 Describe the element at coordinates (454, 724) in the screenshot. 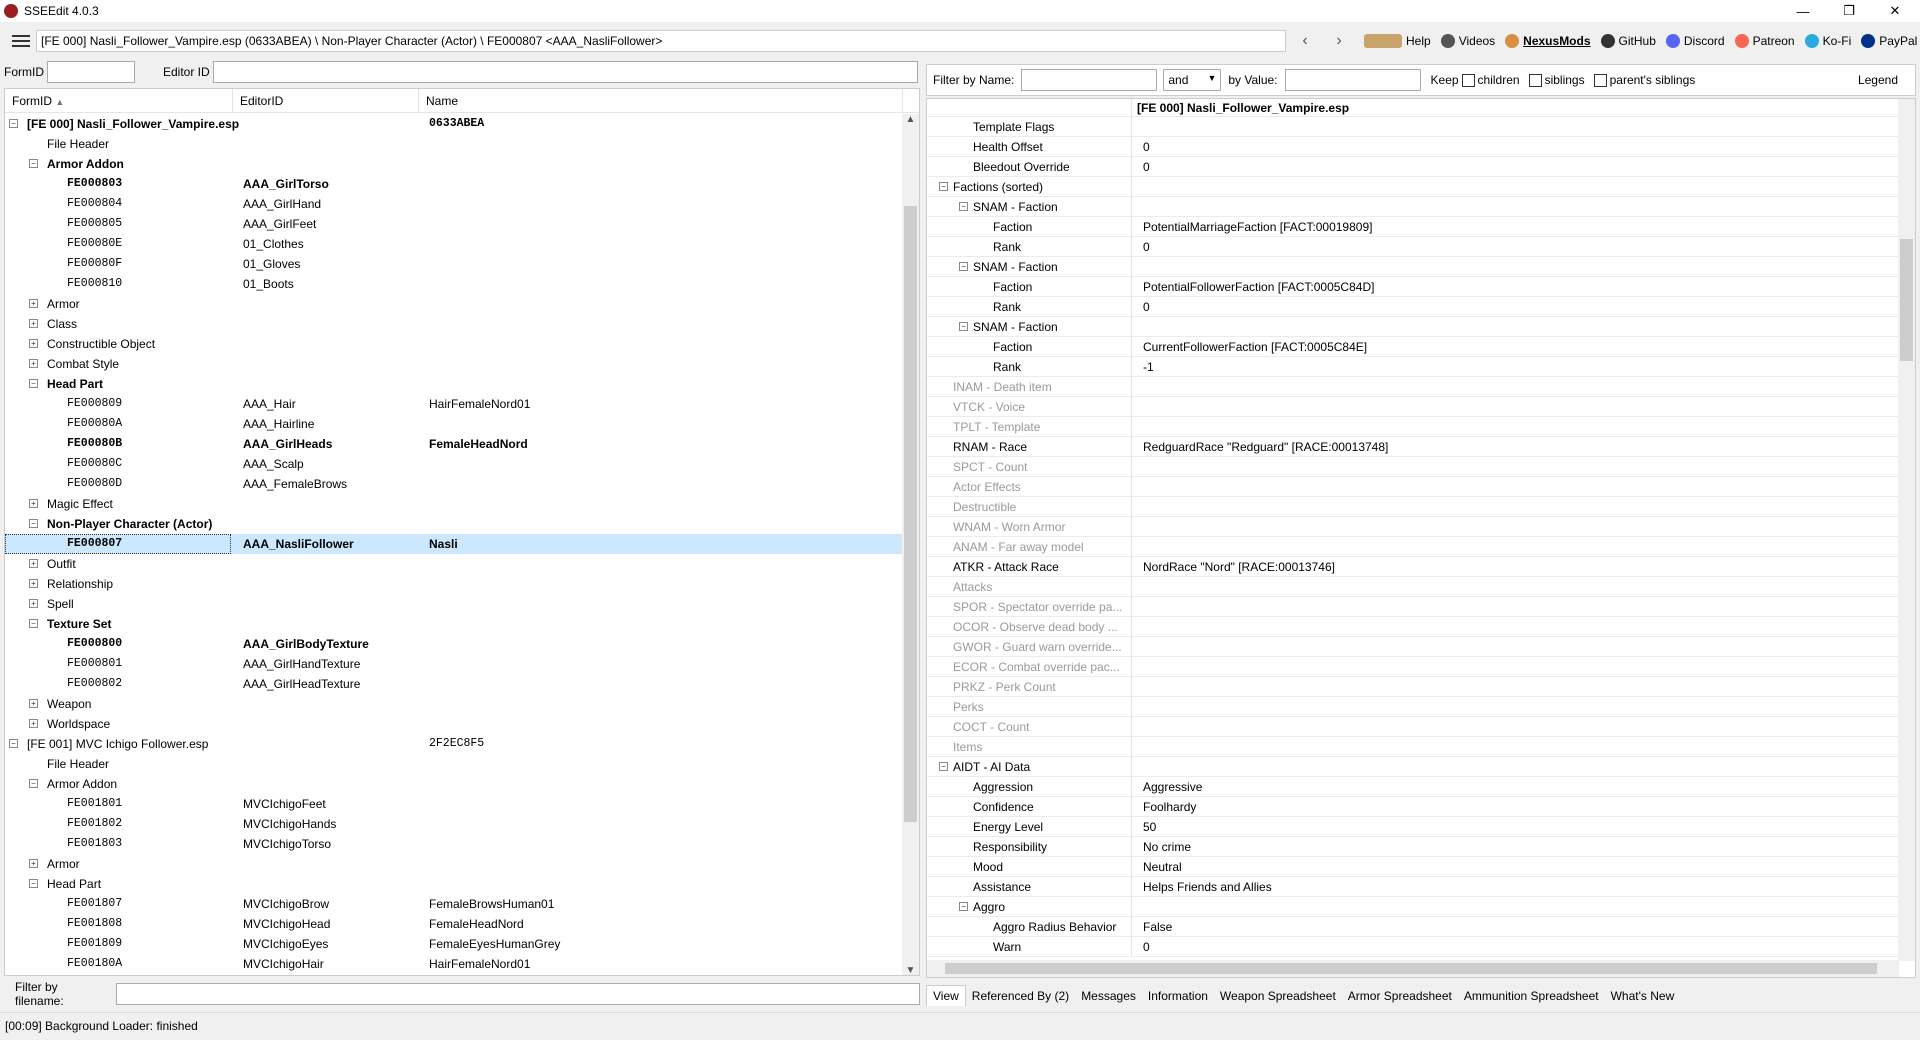

I see `tree-group-node: + Worldspace` at that location.